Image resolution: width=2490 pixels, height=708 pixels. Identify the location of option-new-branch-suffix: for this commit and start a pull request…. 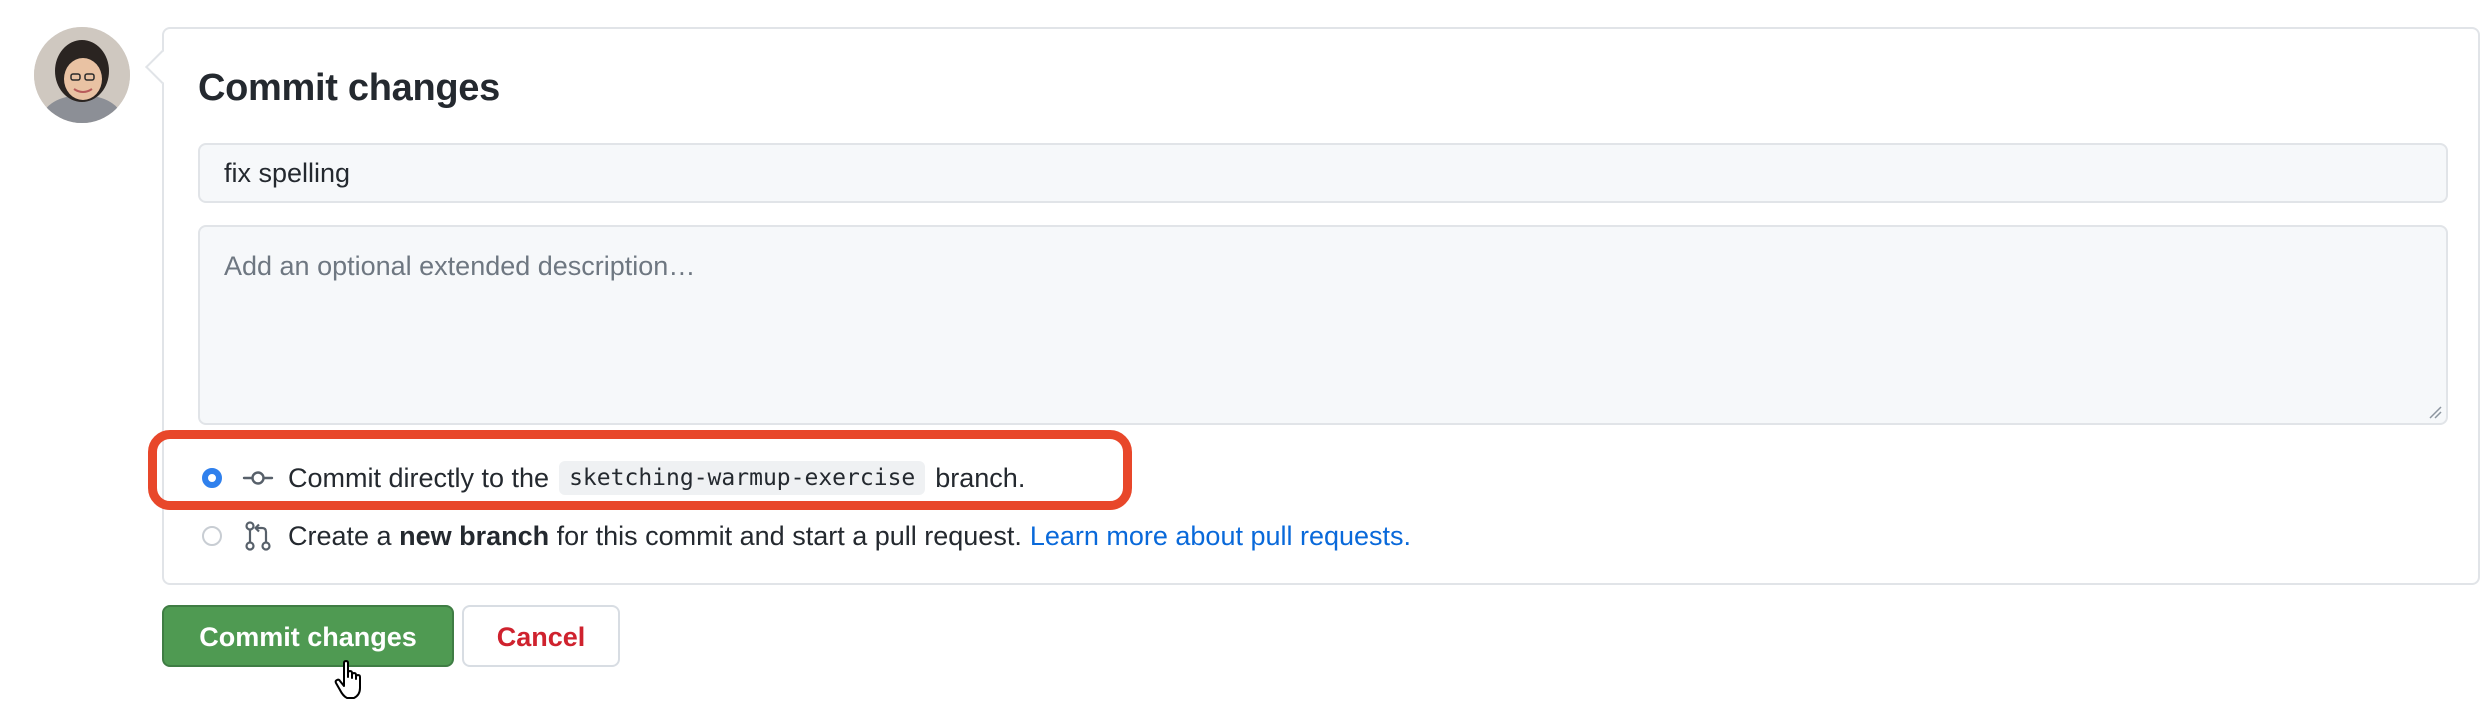
(789, 535).